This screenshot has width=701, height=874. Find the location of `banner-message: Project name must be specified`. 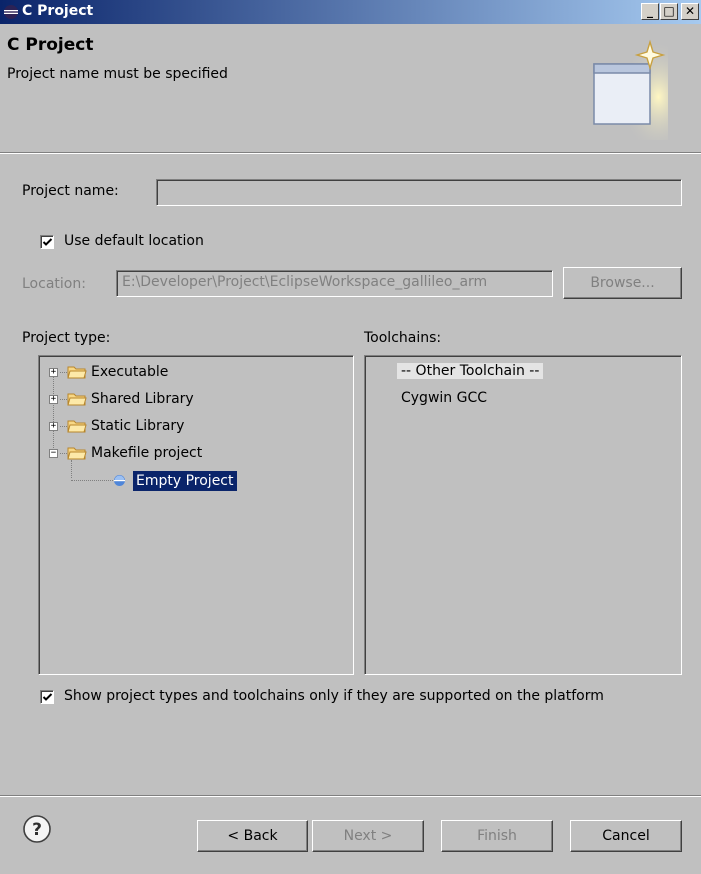

banner-message: Project name must be specified is located at coordinates (117, 74).